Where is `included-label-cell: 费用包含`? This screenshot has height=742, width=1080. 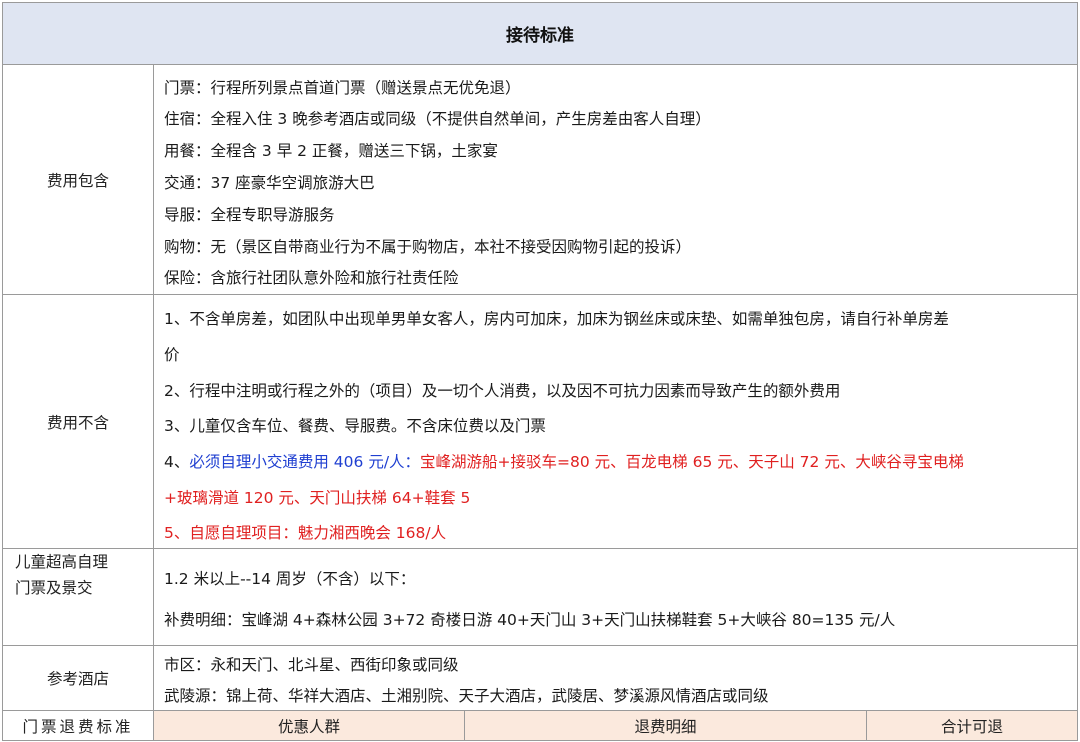
included-label-cell: 费用包含 is located at coordinates (78, 179).